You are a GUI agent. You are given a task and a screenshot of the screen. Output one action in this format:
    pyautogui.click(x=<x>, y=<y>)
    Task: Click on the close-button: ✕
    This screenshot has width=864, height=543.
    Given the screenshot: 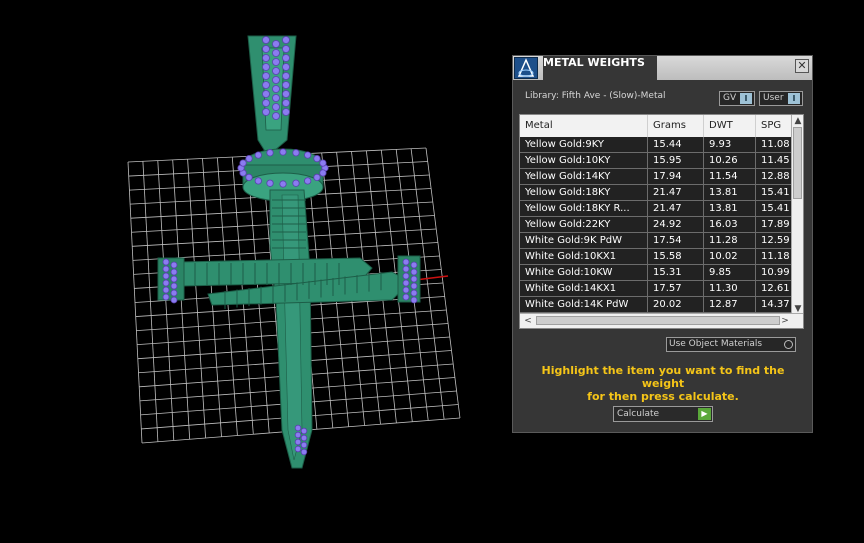 What is the action you would take?
    pyautogui.click(x=802, y=66)
    